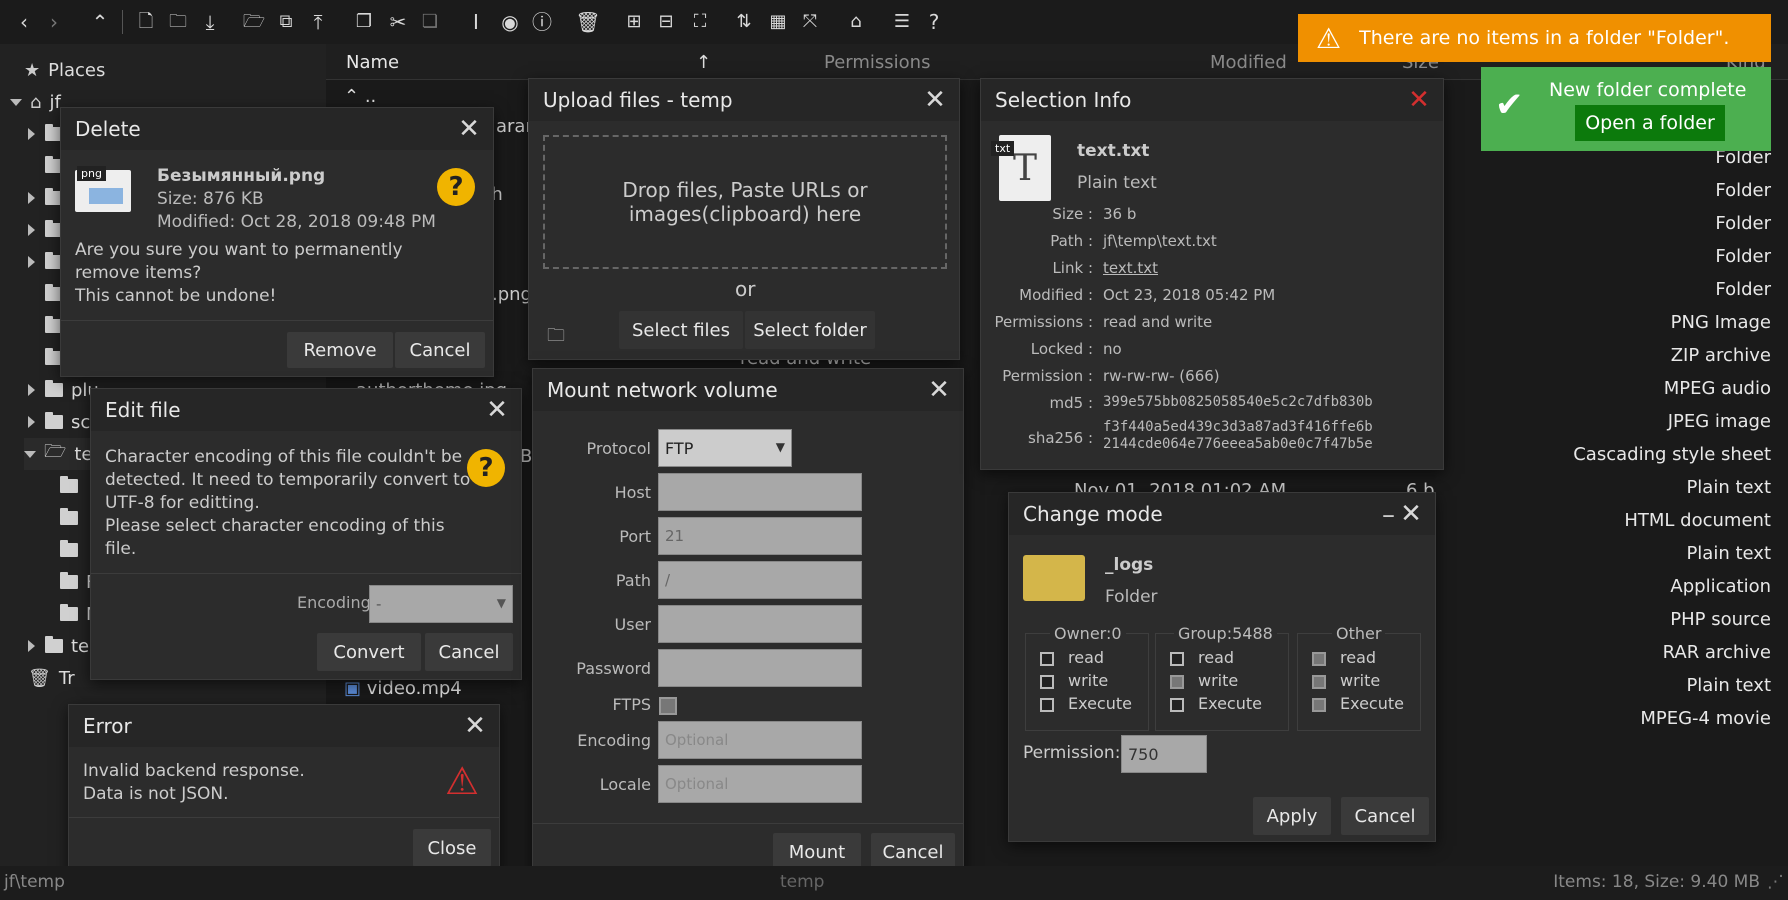 The image size is (1788, 900). What do you see at coordinates (748, 390) in the screenshot?
I see `dialog-titlebar: Mount network volume ✕` at bounding box center [748, 390].